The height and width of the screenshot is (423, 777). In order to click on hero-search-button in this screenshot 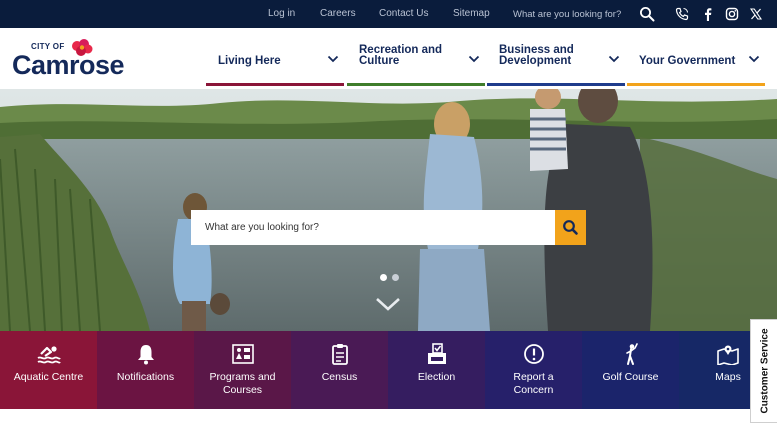, I will do `click(570, 227)`.